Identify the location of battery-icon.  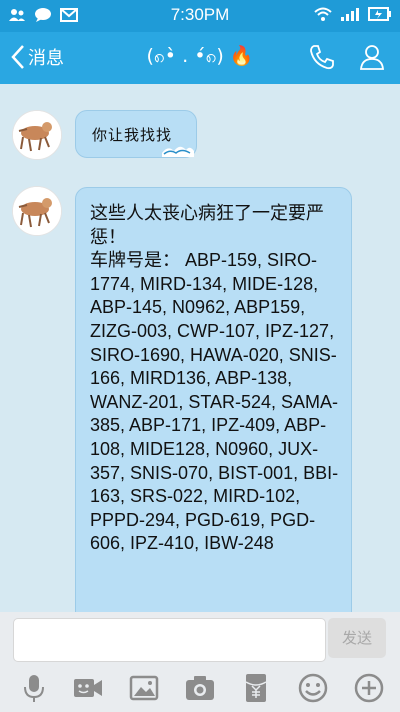
(379, 14).